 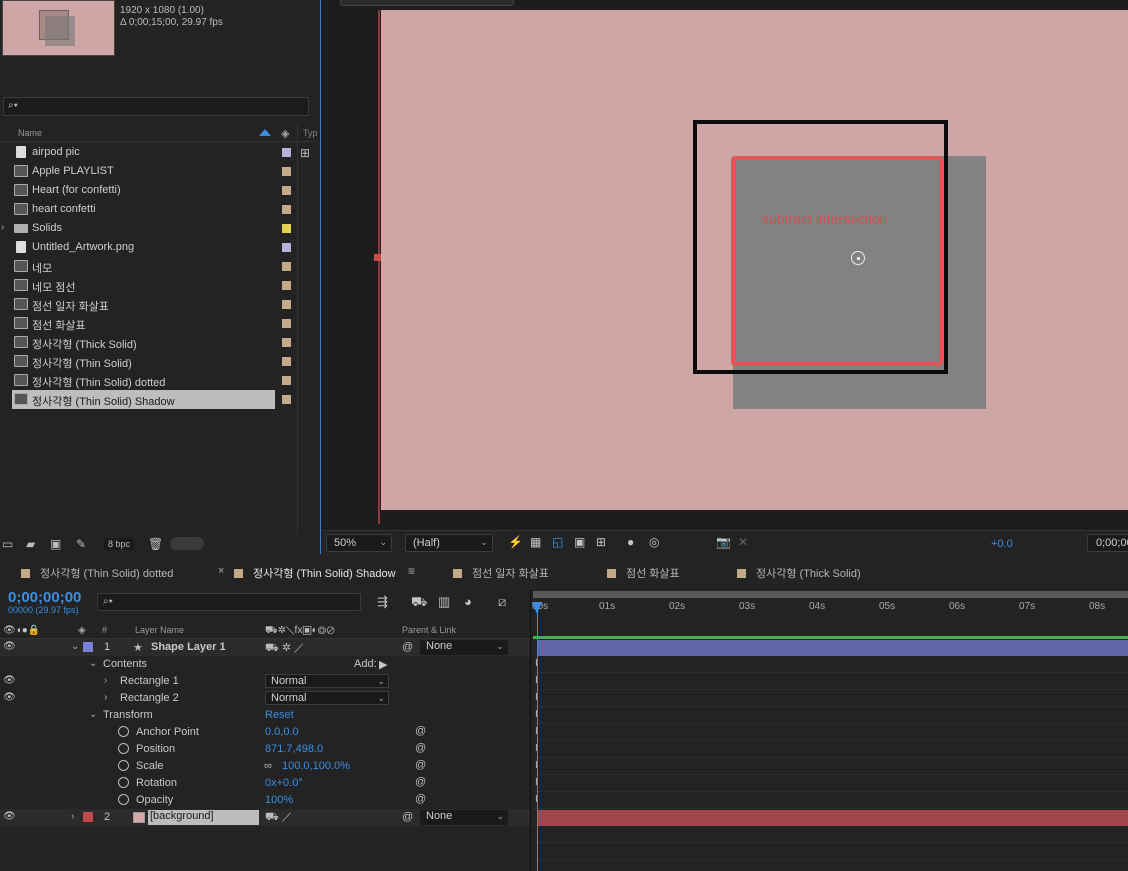 I want to click on project-item: Untitled_Artwork.png, so click(x=149, y=247).